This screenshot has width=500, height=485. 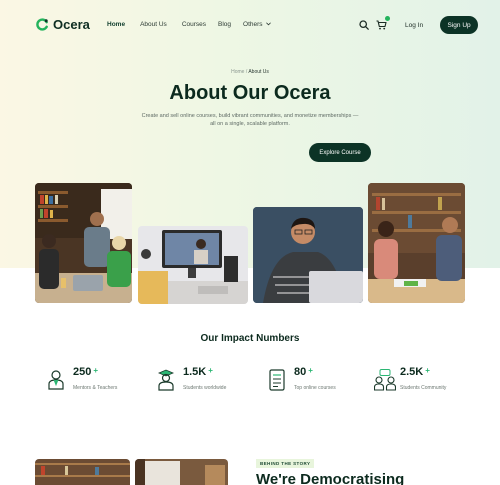 What do you see at coordinates (166, 380) in the screenshot?
I see `student-icon` at bounding box center [166, 380].